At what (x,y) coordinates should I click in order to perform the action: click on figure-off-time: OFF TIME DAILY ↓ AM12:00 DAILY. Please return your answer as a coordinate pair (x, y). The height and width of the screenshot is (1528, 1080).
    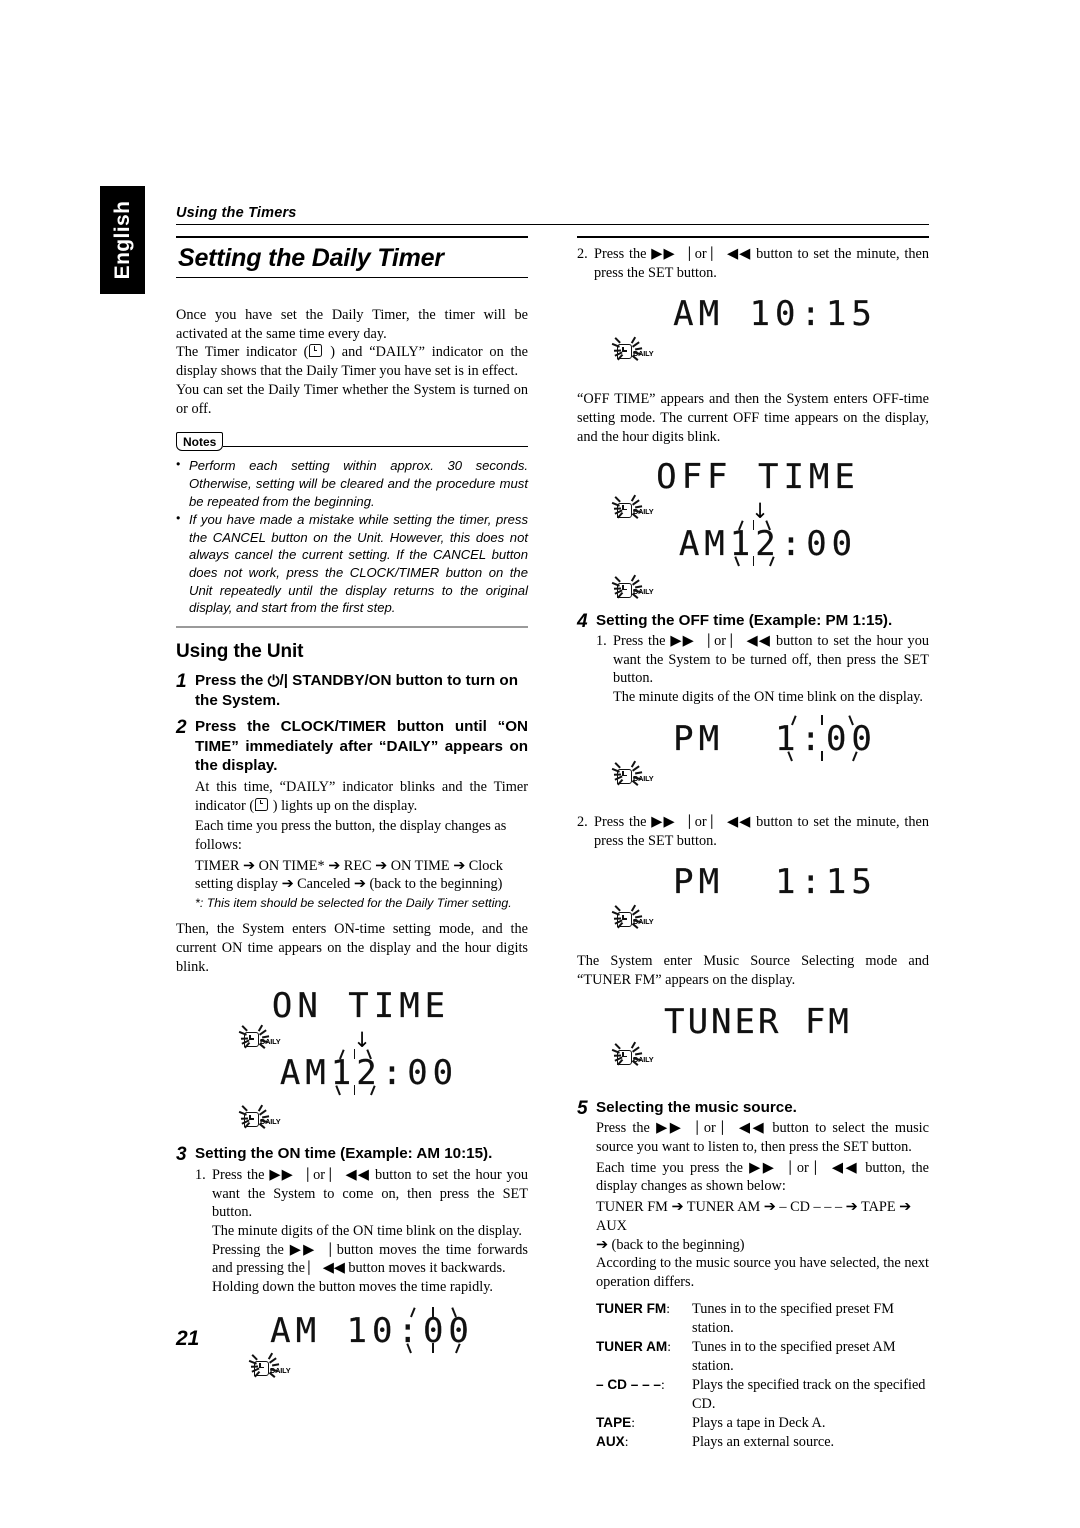
    Looking at the image, I should click on (753, 528).